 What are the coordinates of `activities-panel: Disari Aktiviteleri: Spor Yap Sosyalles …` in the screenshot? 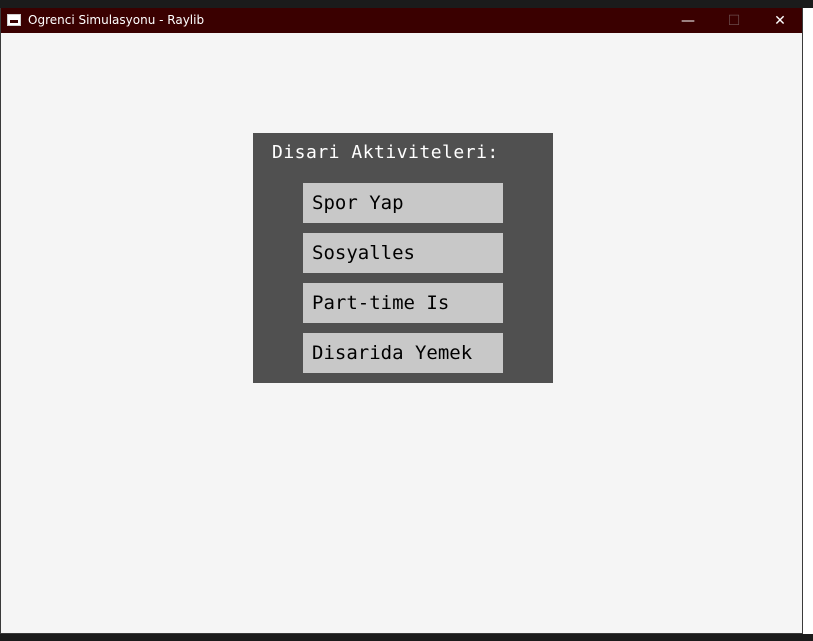 It's located at (403, 258).